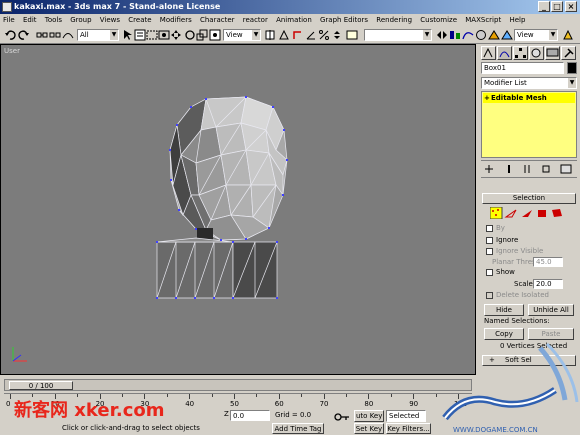 This screenshot has width=580, height=435. What do you see at coordinates (369, 416) in the screenshot?
I see `auto-key-button: uto Key` at bounding box center [369, 416].